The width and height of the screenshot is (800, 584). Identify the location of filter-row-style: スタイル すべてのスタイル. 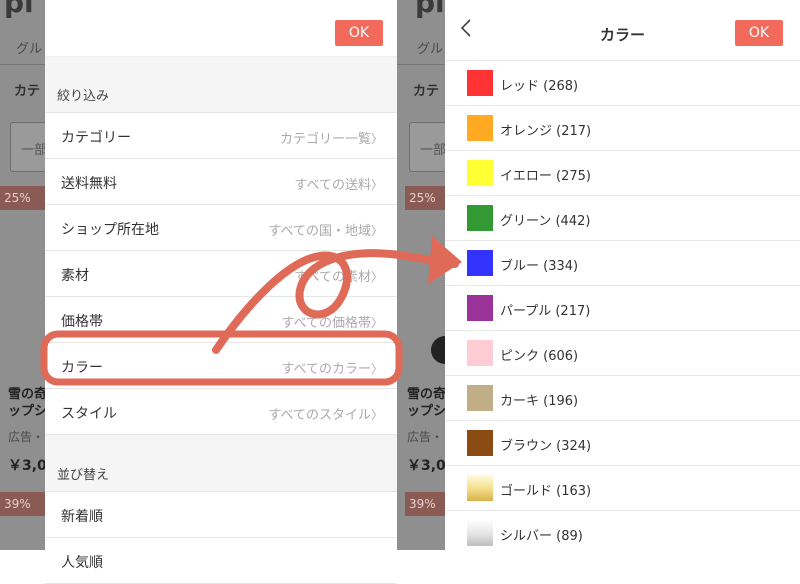
(221, 412).